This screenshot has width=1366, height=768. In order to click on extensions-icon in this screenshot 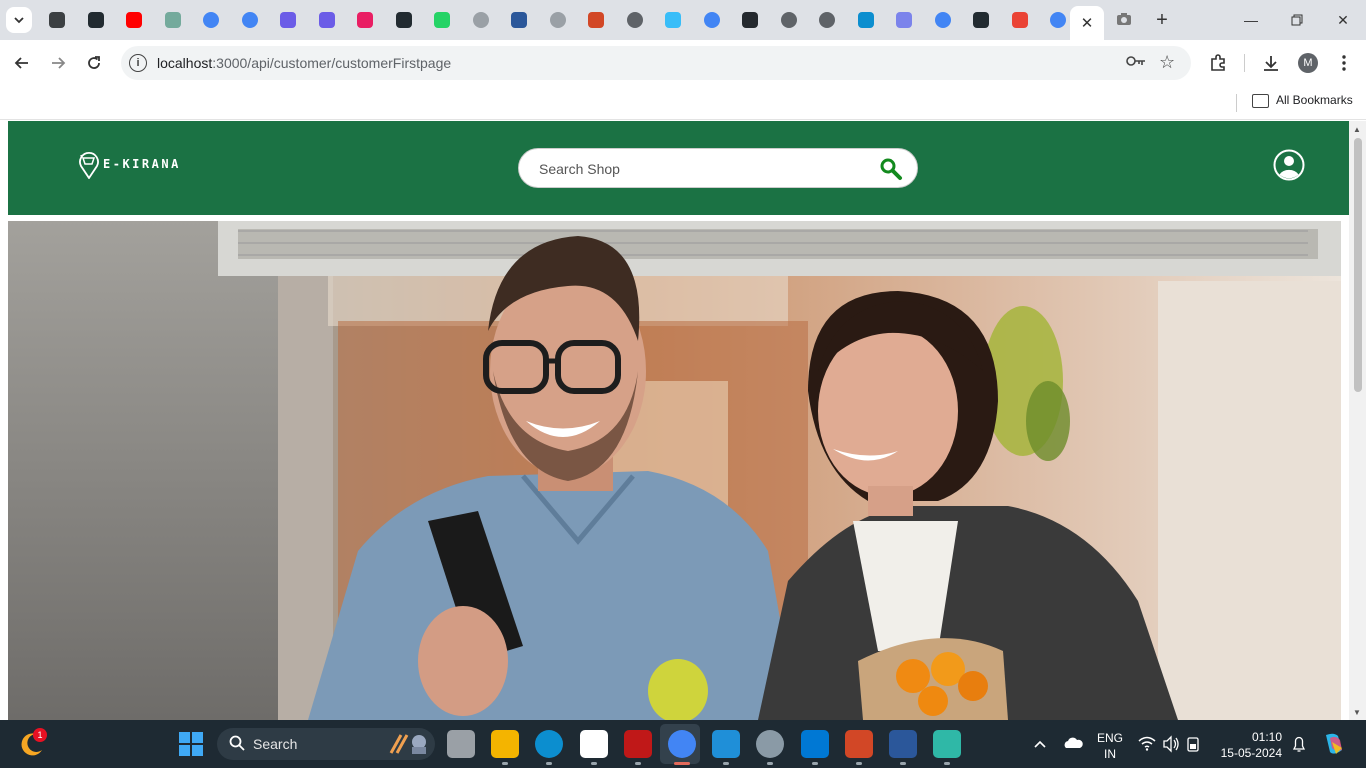, I will do `click(1218, 63)`.